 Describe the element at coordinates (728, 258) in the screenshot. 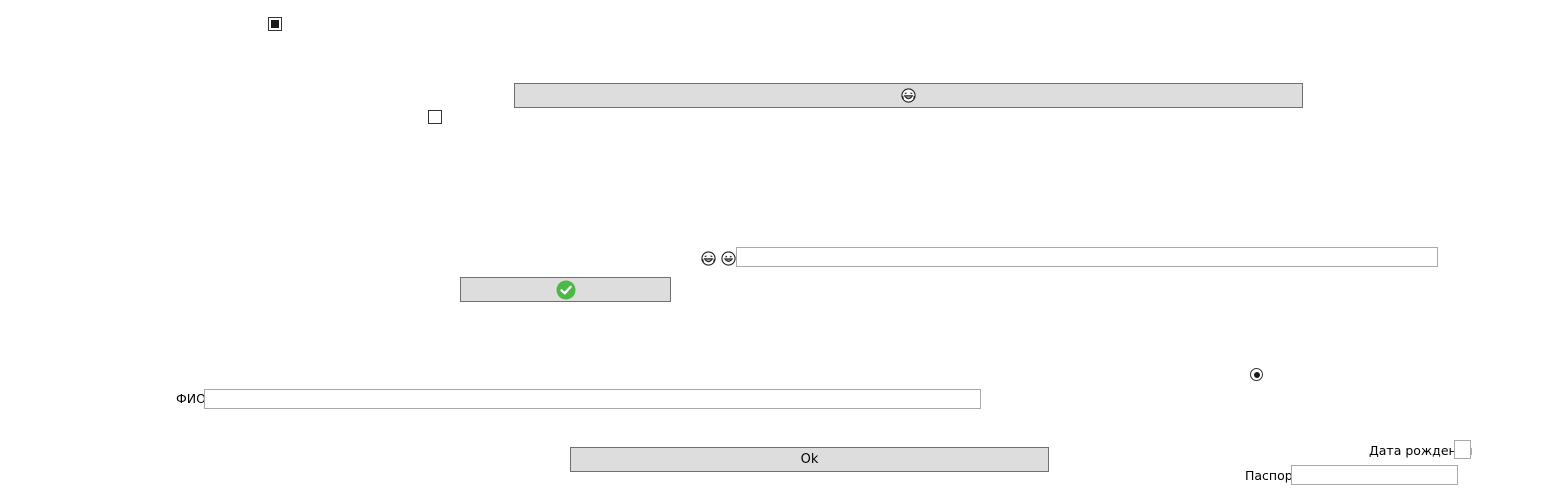

I see `grinning-face-icon` at that location.